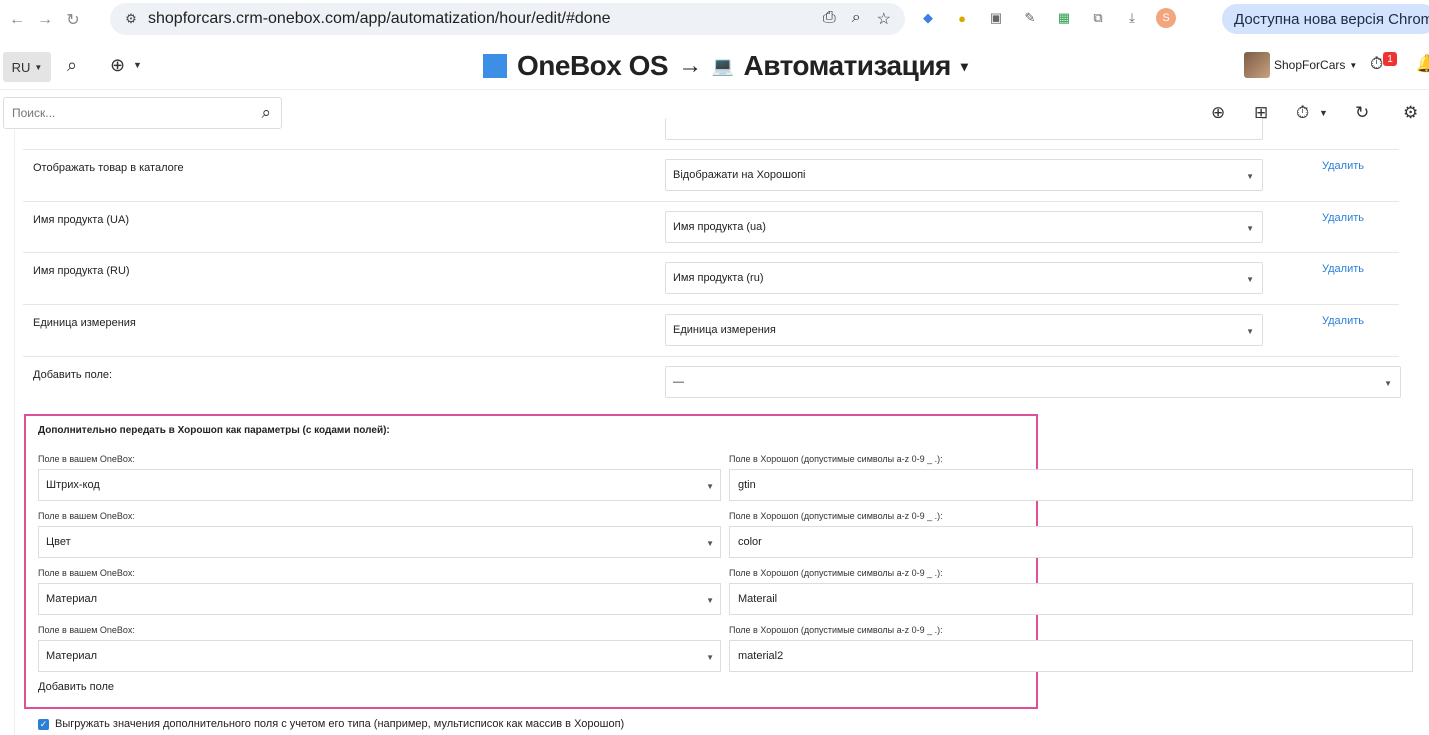 This screenshot has height=735, width=1429. What do you see at coordinates (81, 220) in the screenshot?
I see `row-label: Имя продукта (UA)` at bounding box center [81, 220].